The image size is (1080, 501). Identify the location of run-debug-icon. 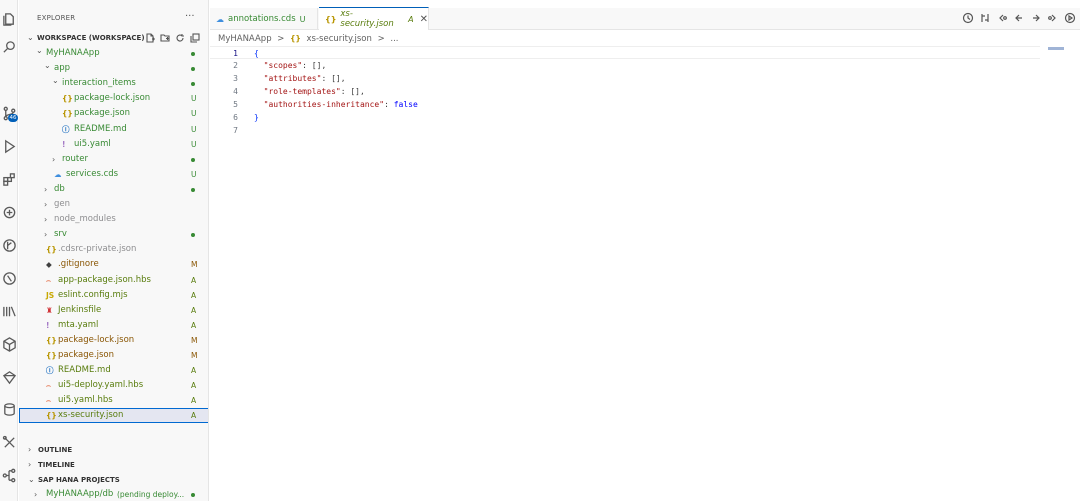
(9, 146).